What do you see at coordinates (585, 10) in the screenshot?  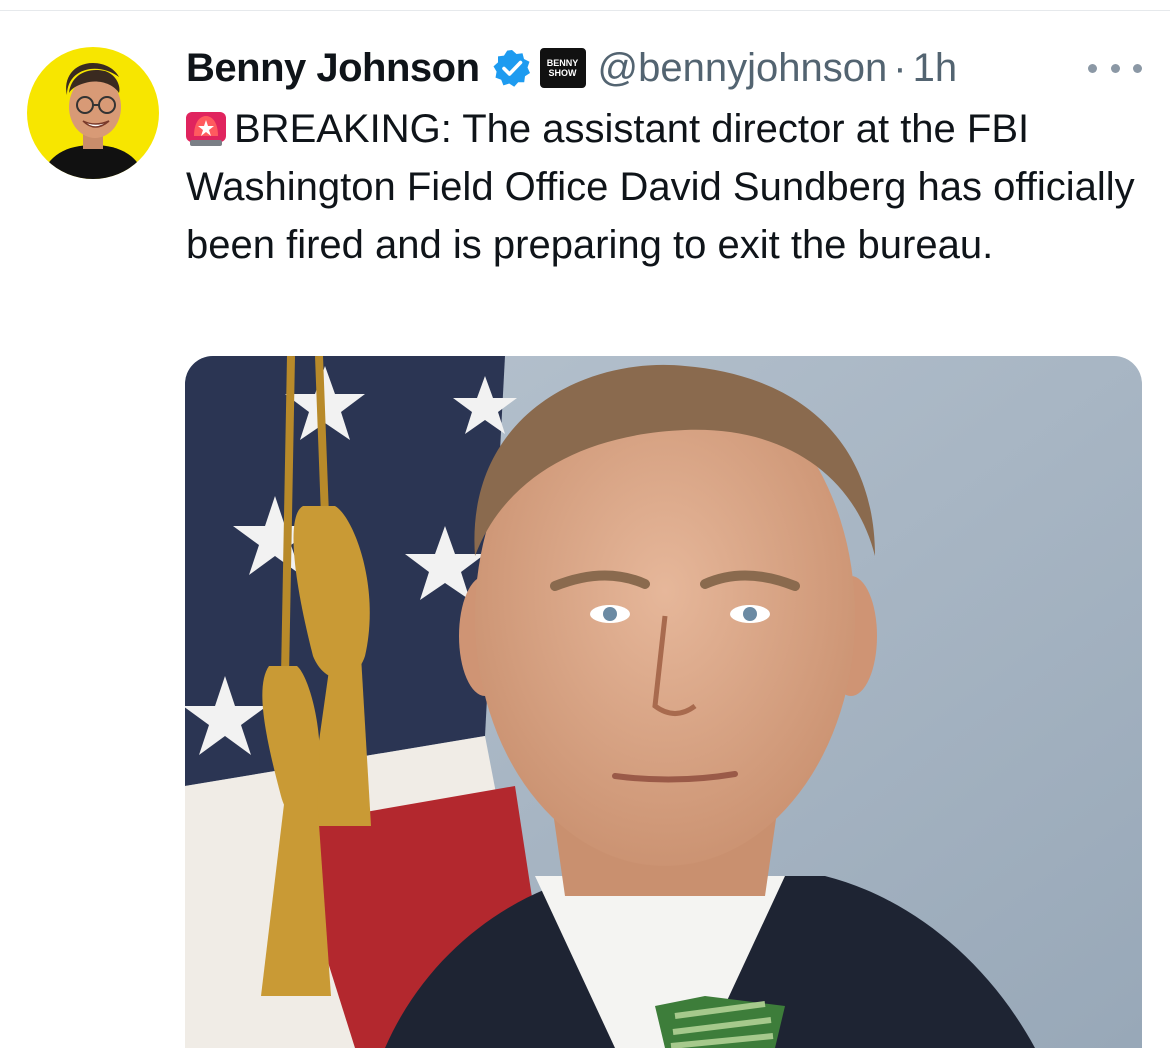 I see `top-divider` at bounding box center [585, 10].